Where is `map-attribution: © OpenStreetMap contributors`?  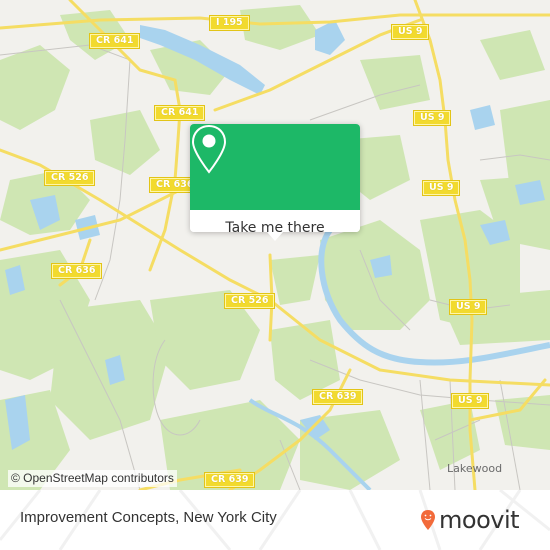 map-attribution: © OpenStreetMap contributors is located at coordinates (92, 478).